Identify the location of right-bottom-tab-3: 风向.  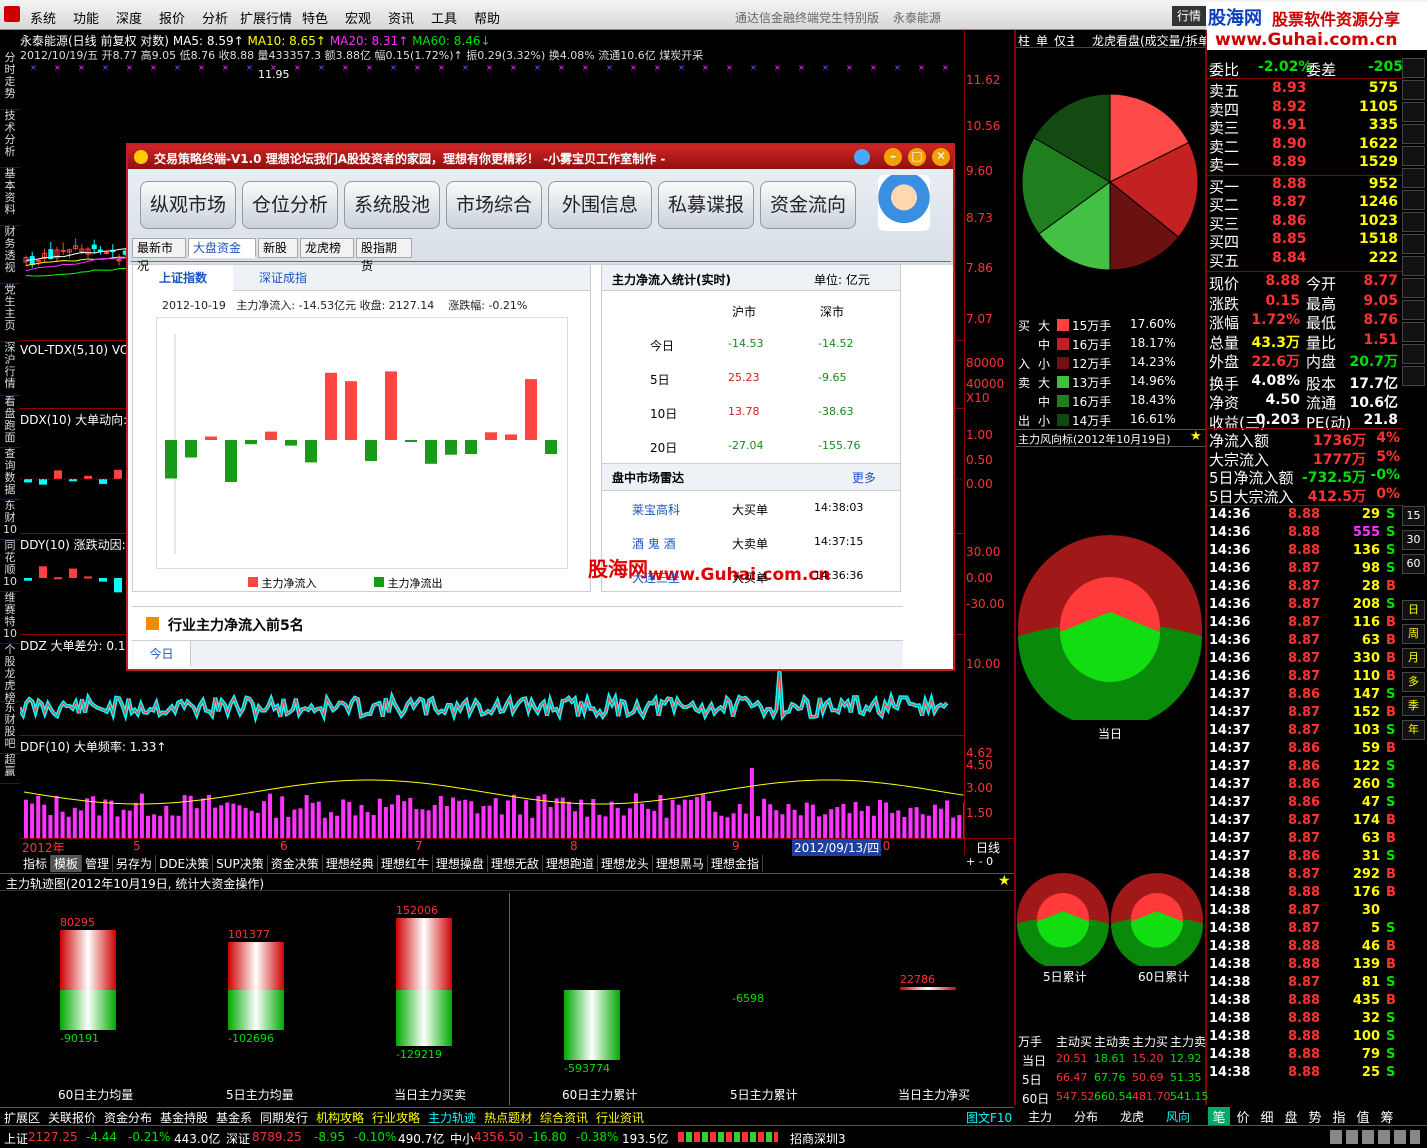
(1178, 1116).